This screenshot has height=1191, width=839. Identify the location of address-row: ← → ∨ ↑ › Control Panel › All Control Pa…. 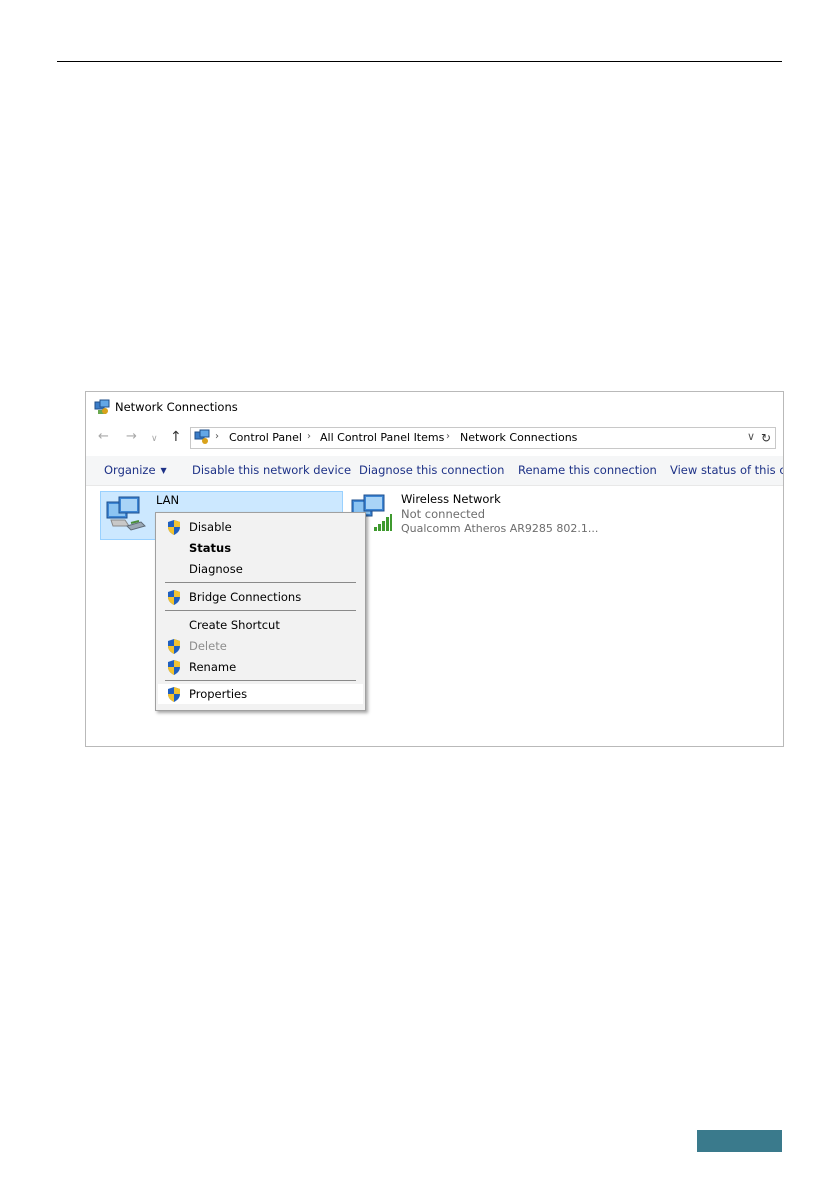
(434, 438).